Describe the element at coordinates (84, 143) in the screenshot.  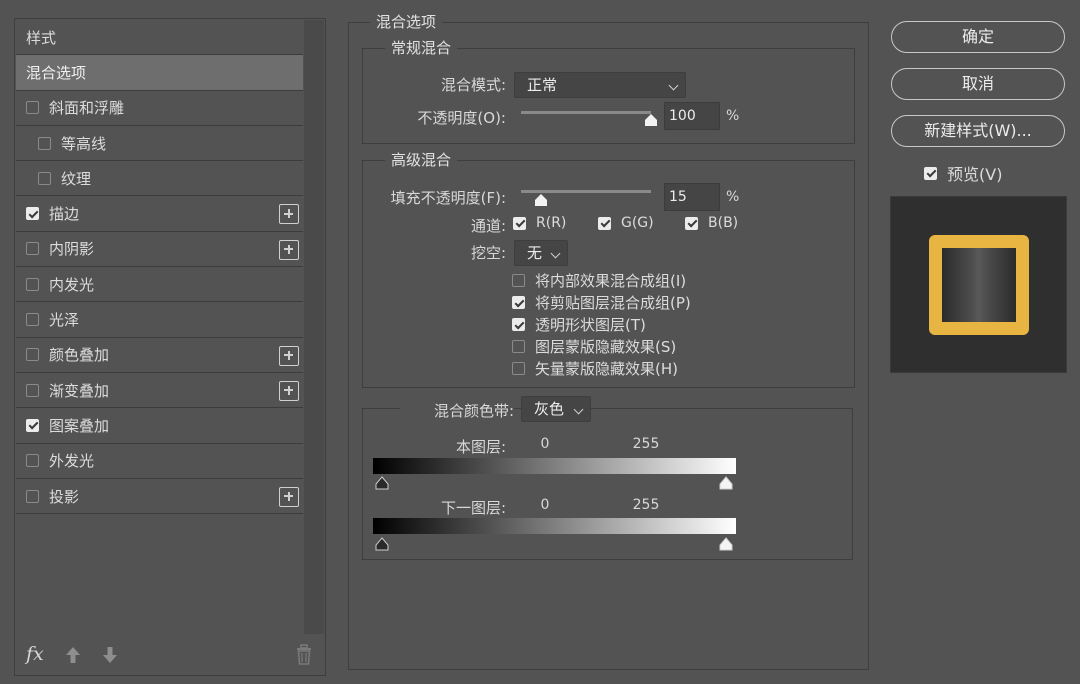
I see `style-item-label: 等高线` at that location.